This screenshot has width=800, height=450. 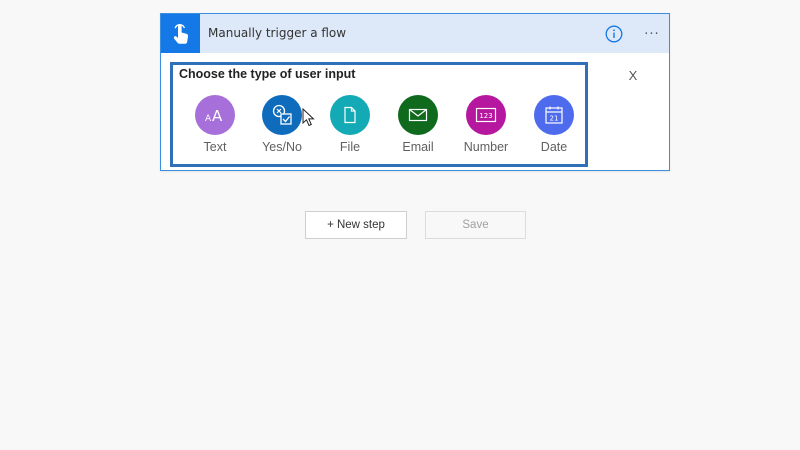 What do you see at coordinates (282, 147) in the screenshot?
I see `option-label-yes-no: Yes/No` at bounding box center [282, 147].